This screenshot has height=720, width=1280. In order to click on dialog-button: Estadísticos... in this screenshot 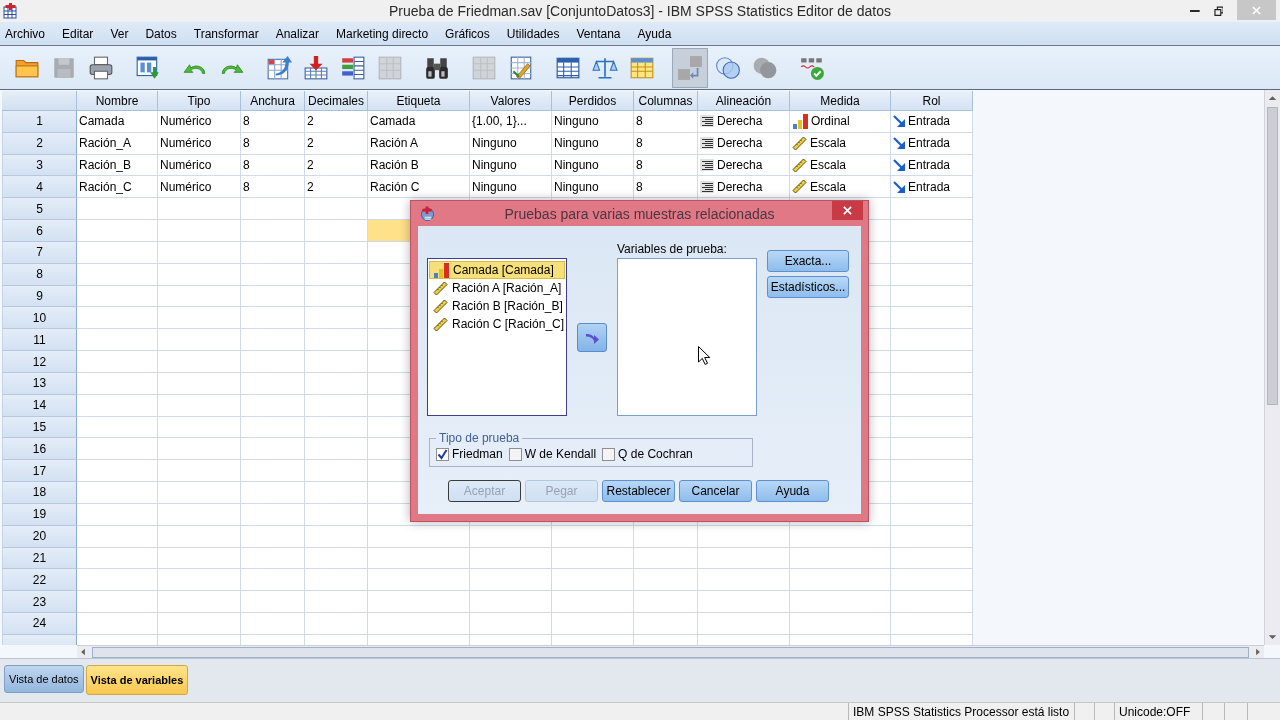, I will do `click(808, 287)`.